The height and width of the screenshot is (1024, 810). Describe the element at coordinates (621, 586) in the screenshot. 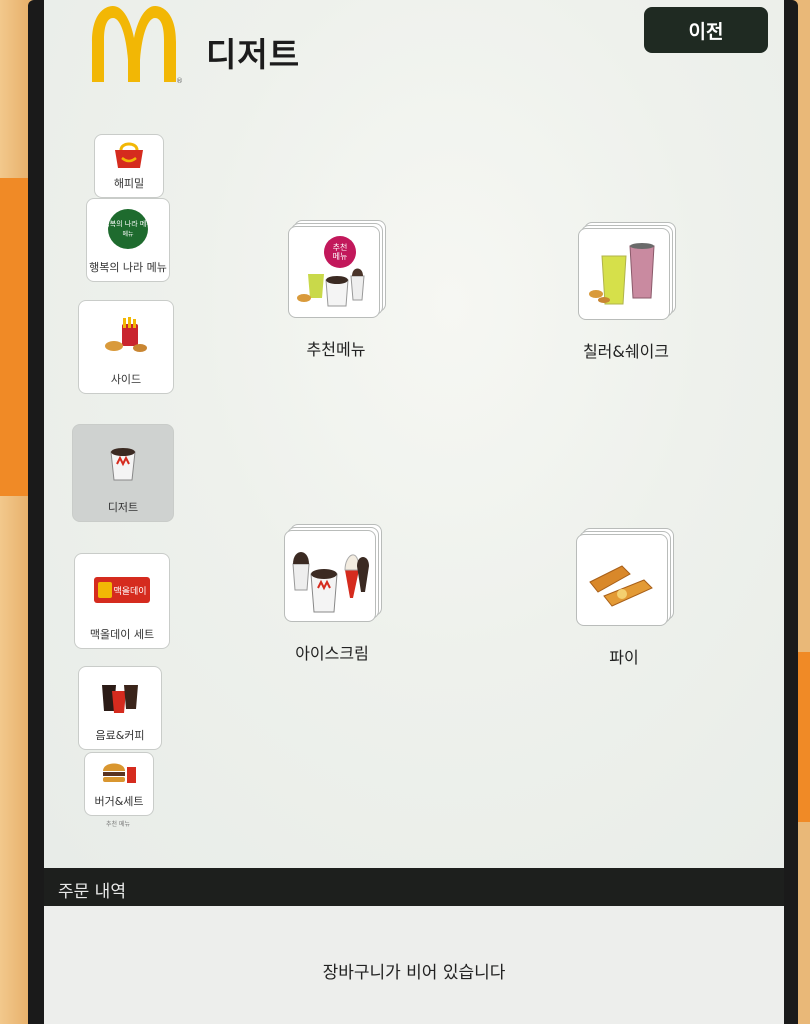

I see `pie-icon` at that location.